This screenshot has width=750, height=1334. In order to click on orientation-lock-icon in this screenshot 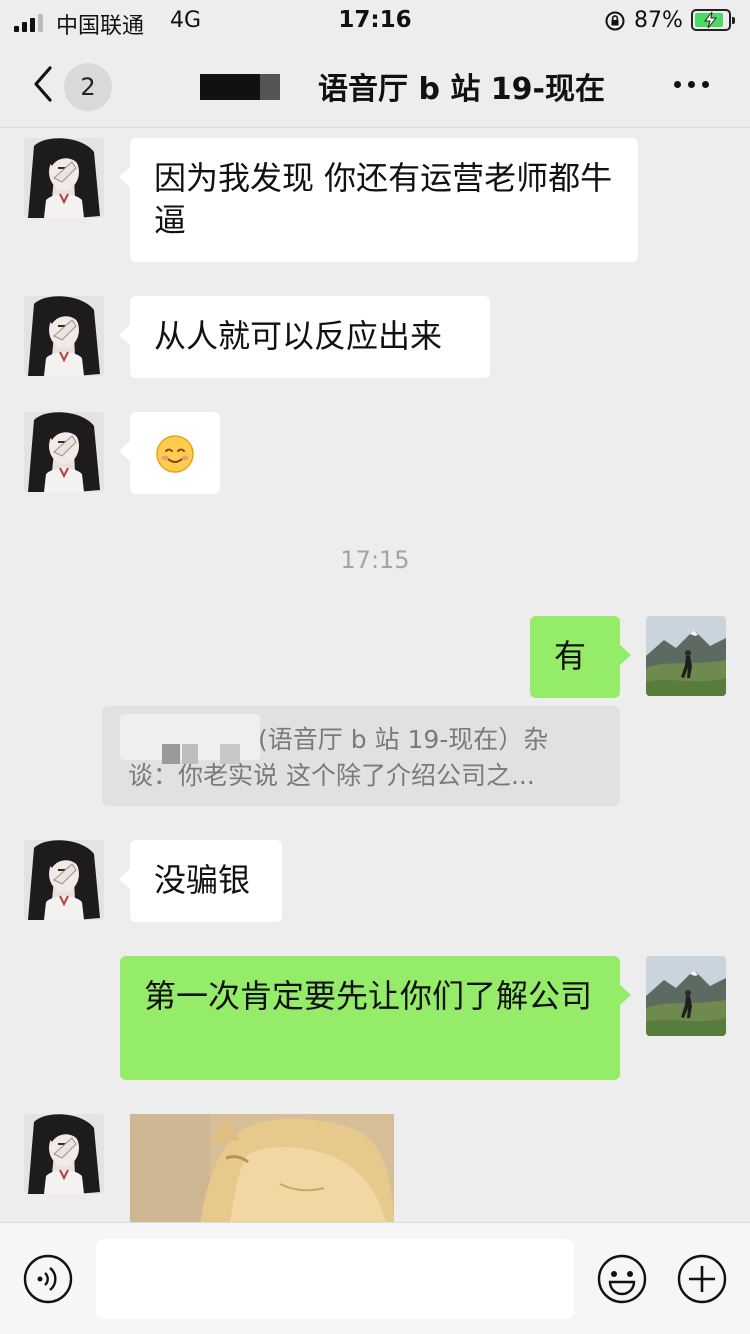, I will do `click(615, 21)`.